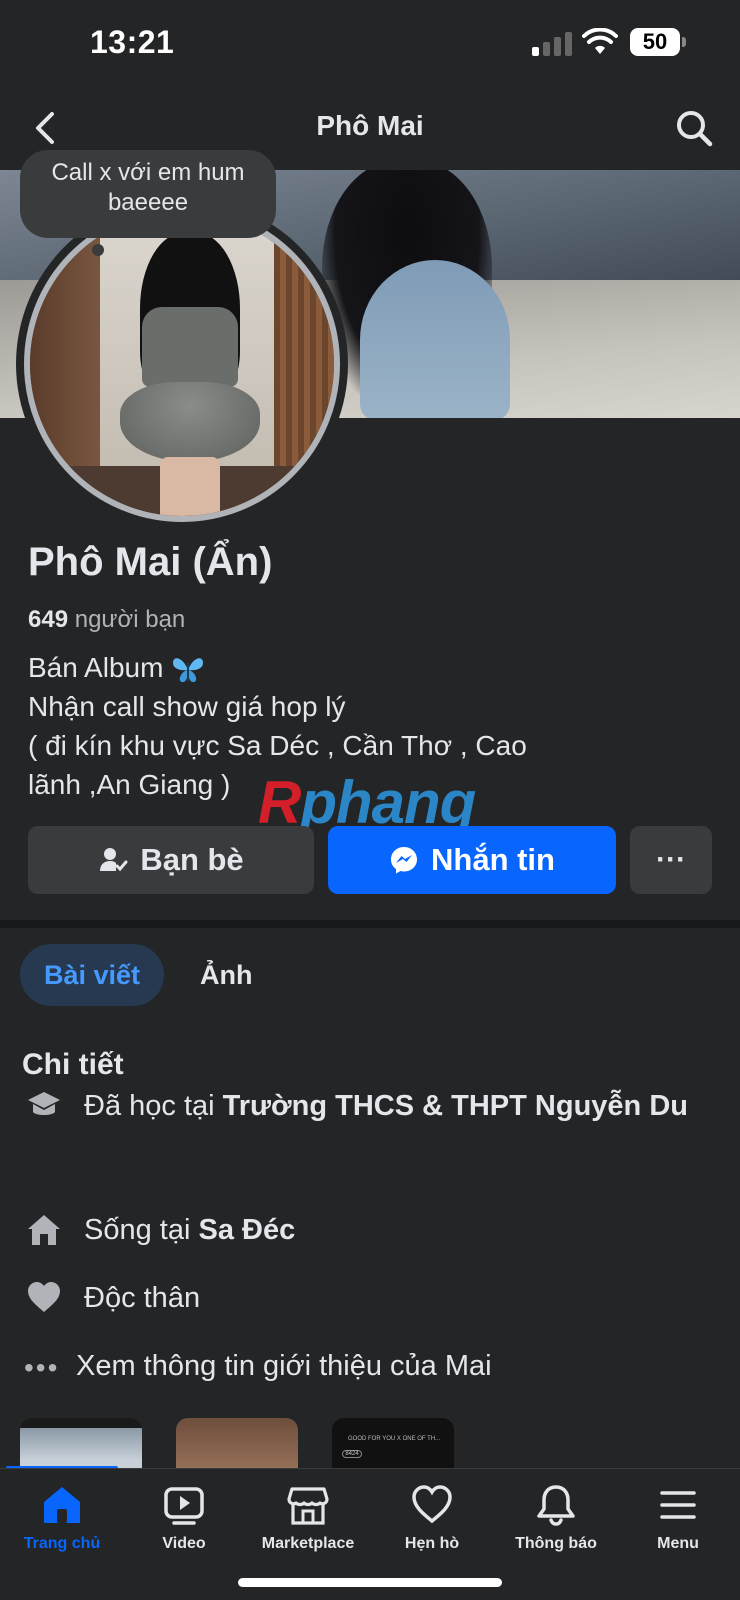 The image size is (740, 1600). What do you see at coordinates (372, 1128) in the screenshot?
I see `detail-education: Đã học tại Trường THCS & THPT Nguyễn Du` at bounding box center [372, 1128].